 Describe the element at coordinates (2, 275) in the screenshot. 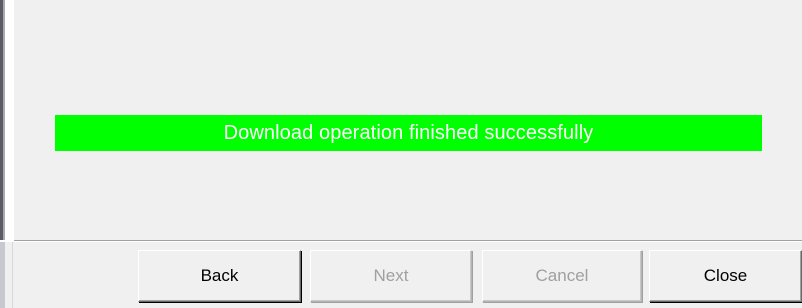

I see `button-bar-left-frame` at that location.